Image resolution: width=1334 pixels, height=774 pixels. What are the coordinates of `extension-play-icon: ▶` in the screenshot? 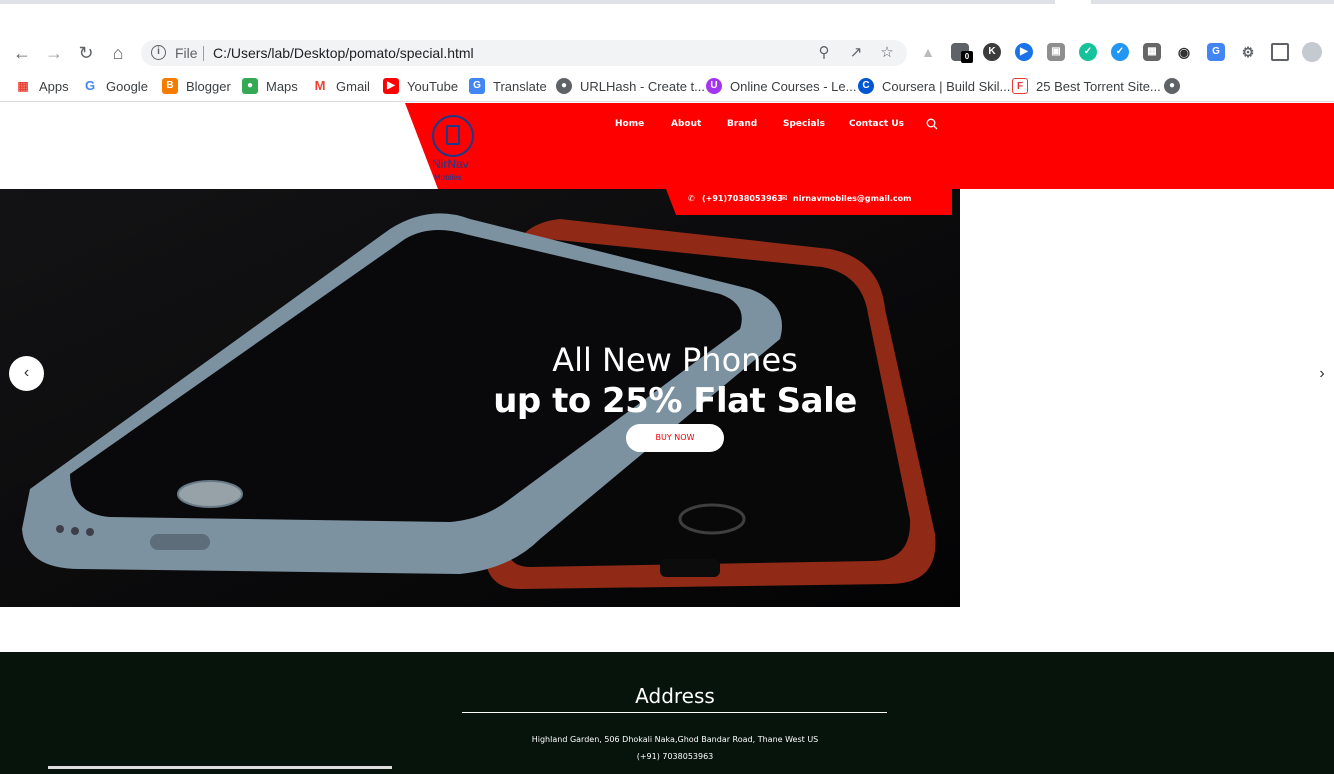 It's located at (1024, 52).